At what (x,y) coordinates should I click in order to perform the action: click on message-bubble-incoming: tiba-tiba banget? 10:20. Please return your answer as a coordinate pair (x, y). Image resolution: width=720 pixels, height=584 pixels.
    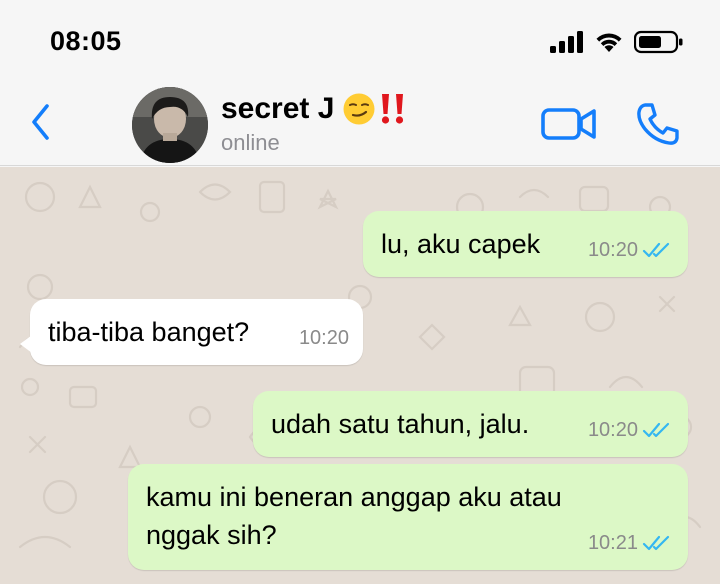
    Looking at the image, I should click on (191, 332).